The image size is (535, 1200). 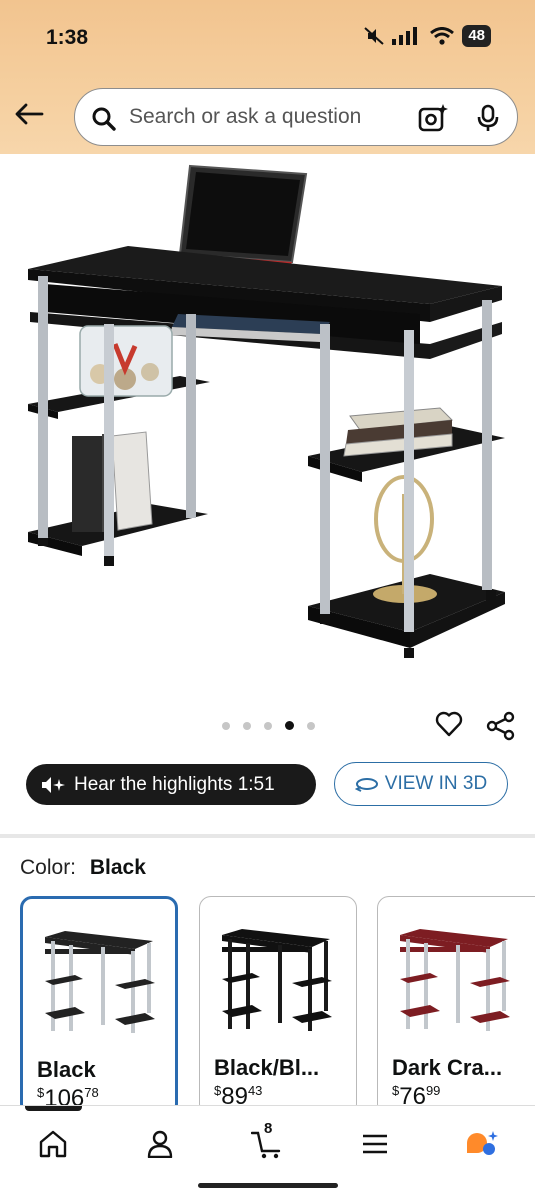 What do you see at coordinates (427, 36) in the screenshot?
I see `status-icons: 48` at bounding box center [427, 36].